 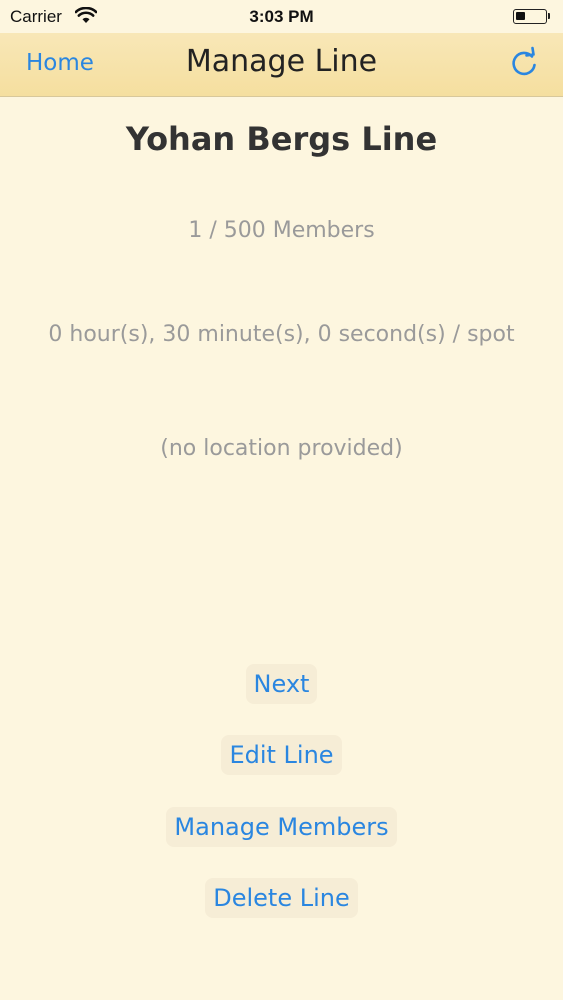 I want to click on member-count: 1 / 500 Members, so click(x=281, y=230).